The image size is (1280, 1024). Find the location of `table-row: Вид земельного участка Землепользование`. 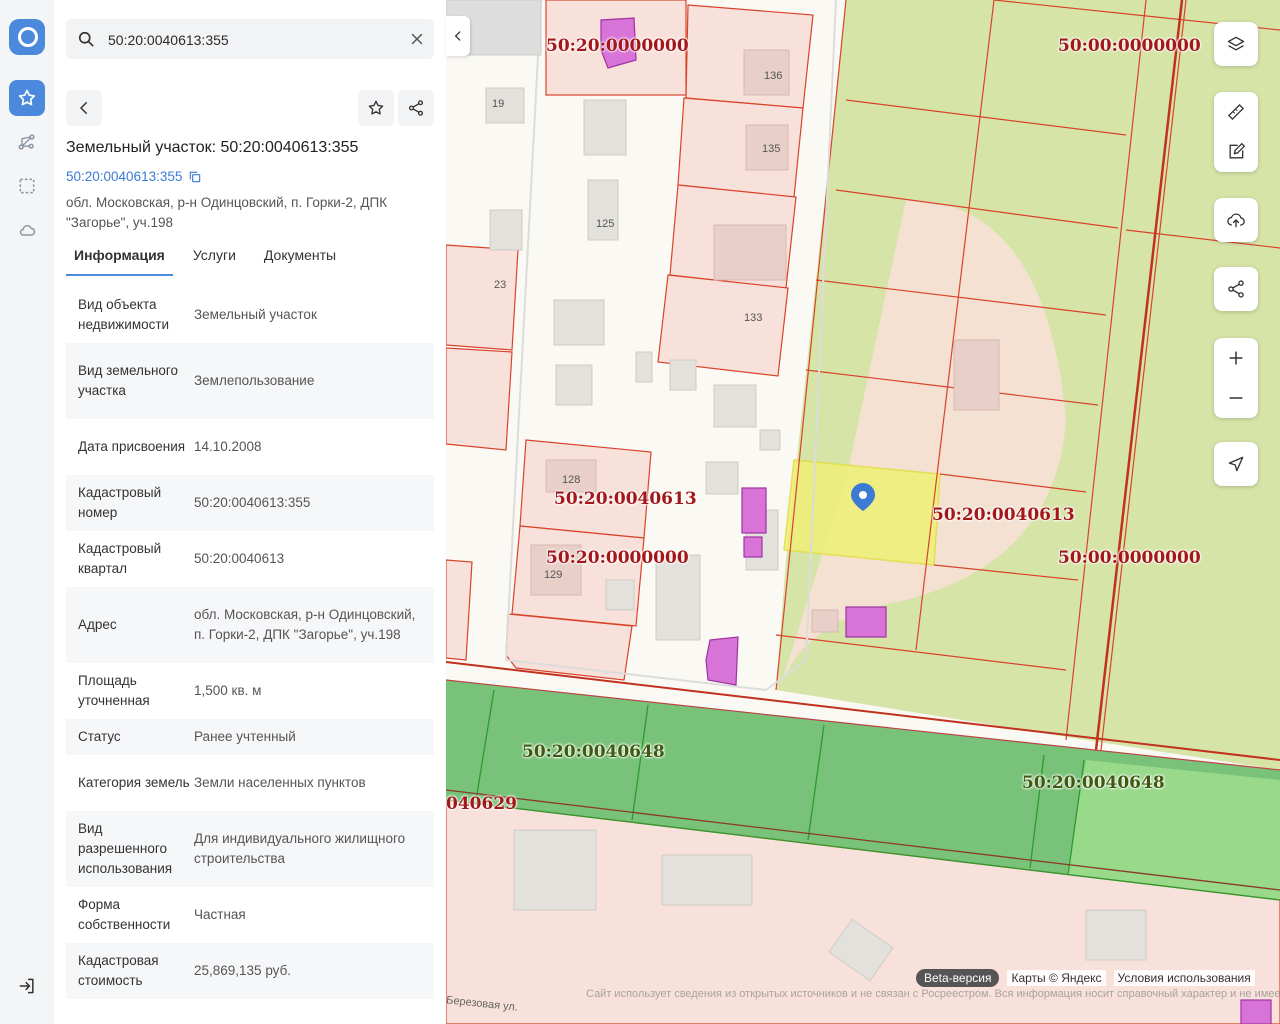

table-row: Вид земельного участка Землепользование is located at coordinates (250, 381).